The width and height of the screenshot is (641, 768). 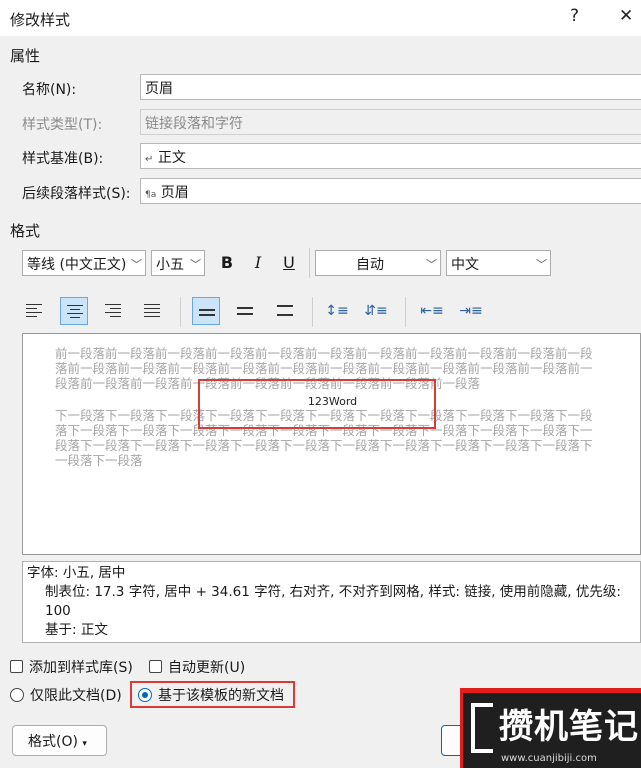 I want to click on align-center-icon, so click(x=75, y=313).